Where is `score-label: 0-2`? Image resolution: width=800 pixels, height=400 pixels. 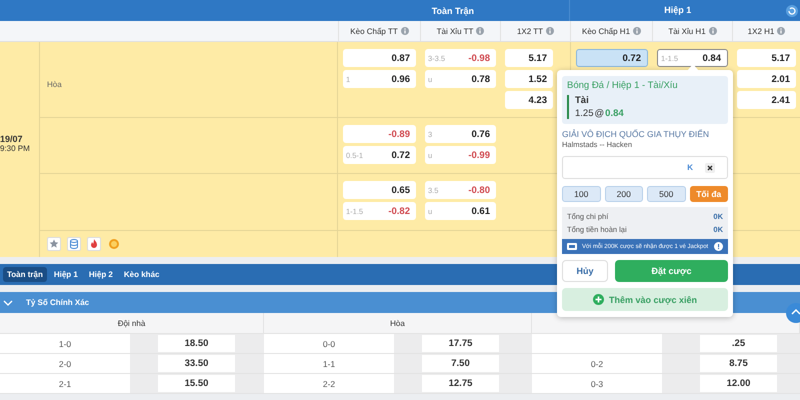 score-label: 0-2 is located at coordinates (597, 363).